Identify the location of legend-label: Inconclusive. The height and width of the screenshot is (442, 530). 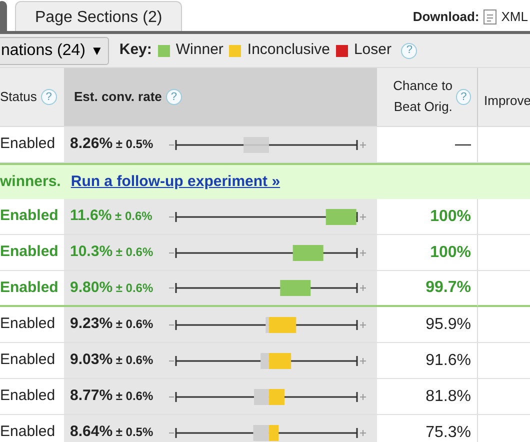
(288, 50).